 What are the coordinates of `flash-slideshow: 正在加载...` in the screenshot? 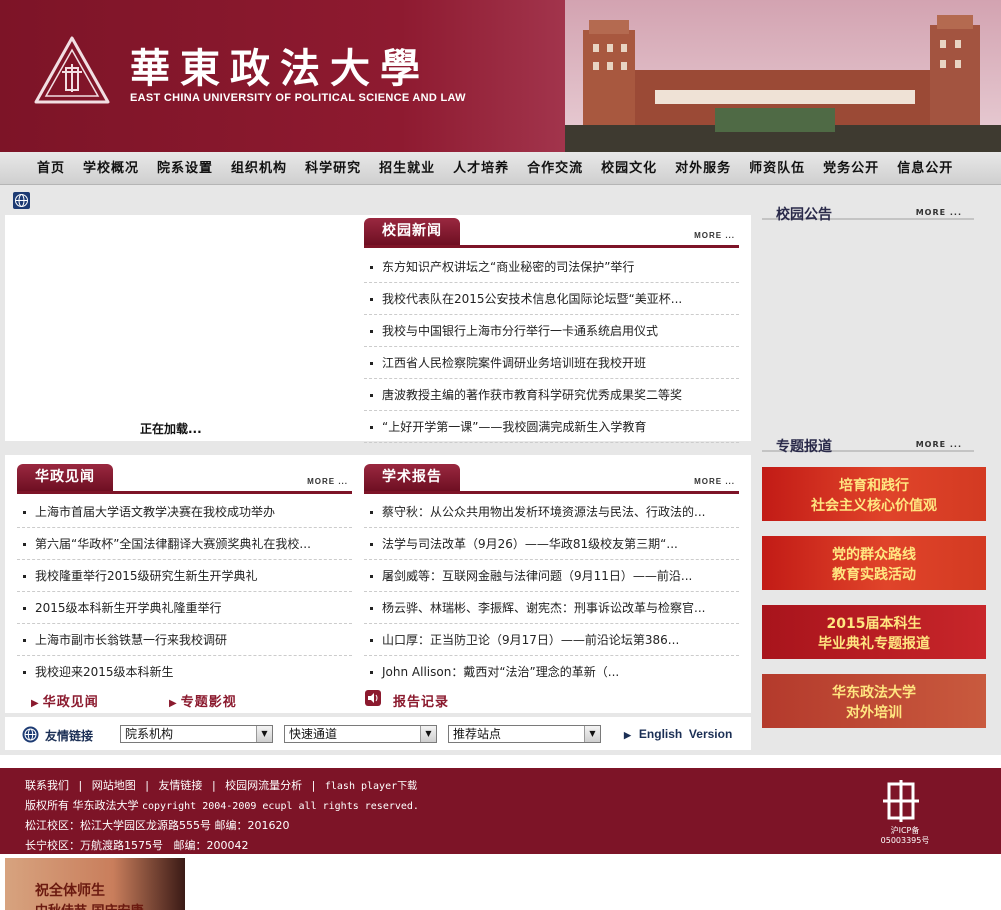 It's located at (182, 328).